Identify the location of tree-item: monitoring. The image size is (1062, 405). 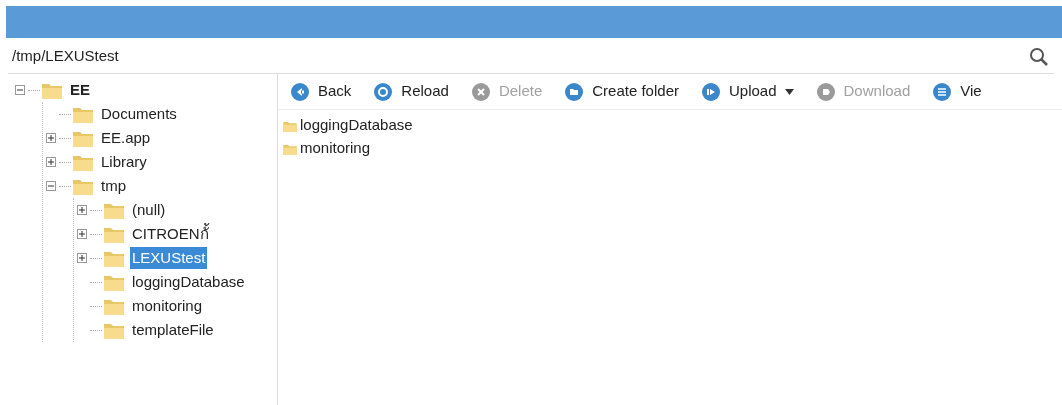
(167, 306).